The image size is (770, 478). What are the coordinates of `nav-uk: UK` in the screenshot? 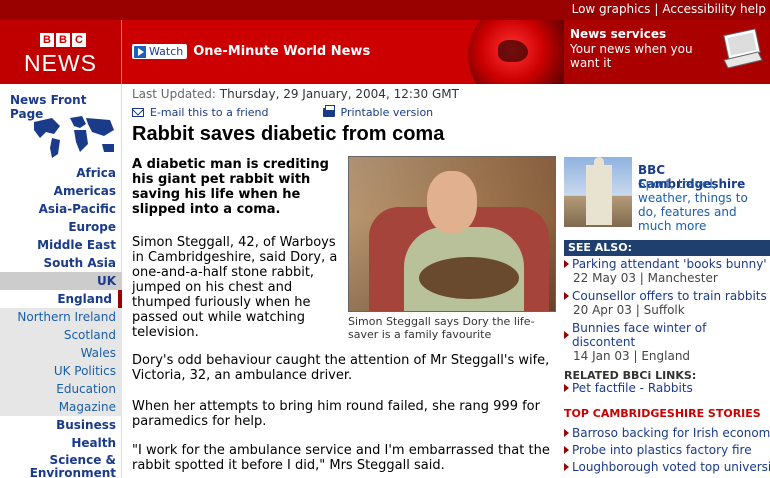 It's located at (61, 281).